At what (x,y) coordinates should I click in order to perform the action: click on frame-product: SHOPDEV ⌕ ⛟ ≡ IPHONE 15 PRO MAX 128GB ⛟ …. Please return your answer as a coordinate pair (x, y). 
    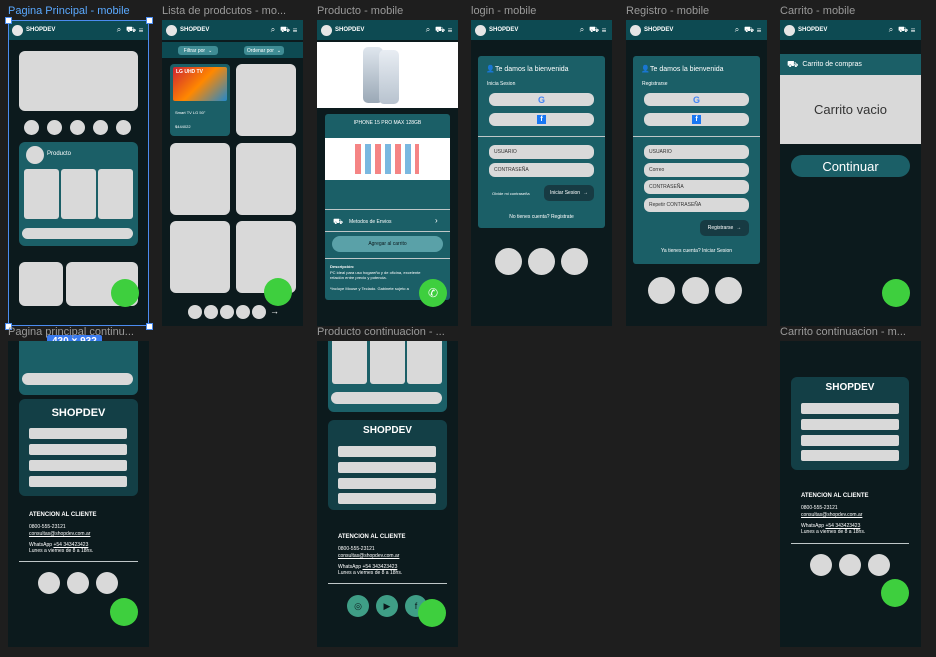
    Looking at the image, I should click on (387, 173).